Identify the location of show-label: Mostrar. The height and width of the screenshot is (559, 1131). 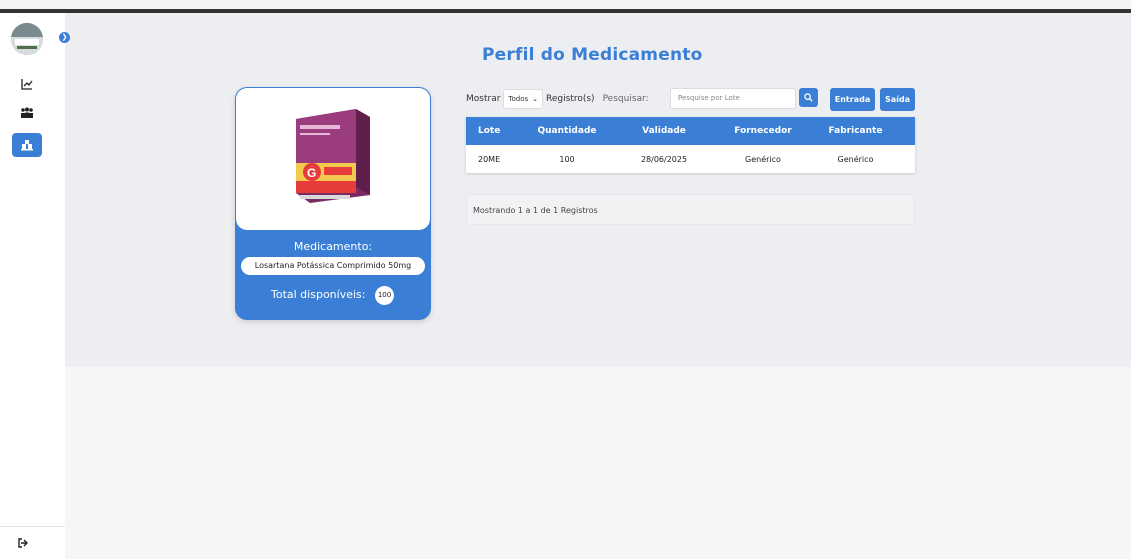
(483, 99).